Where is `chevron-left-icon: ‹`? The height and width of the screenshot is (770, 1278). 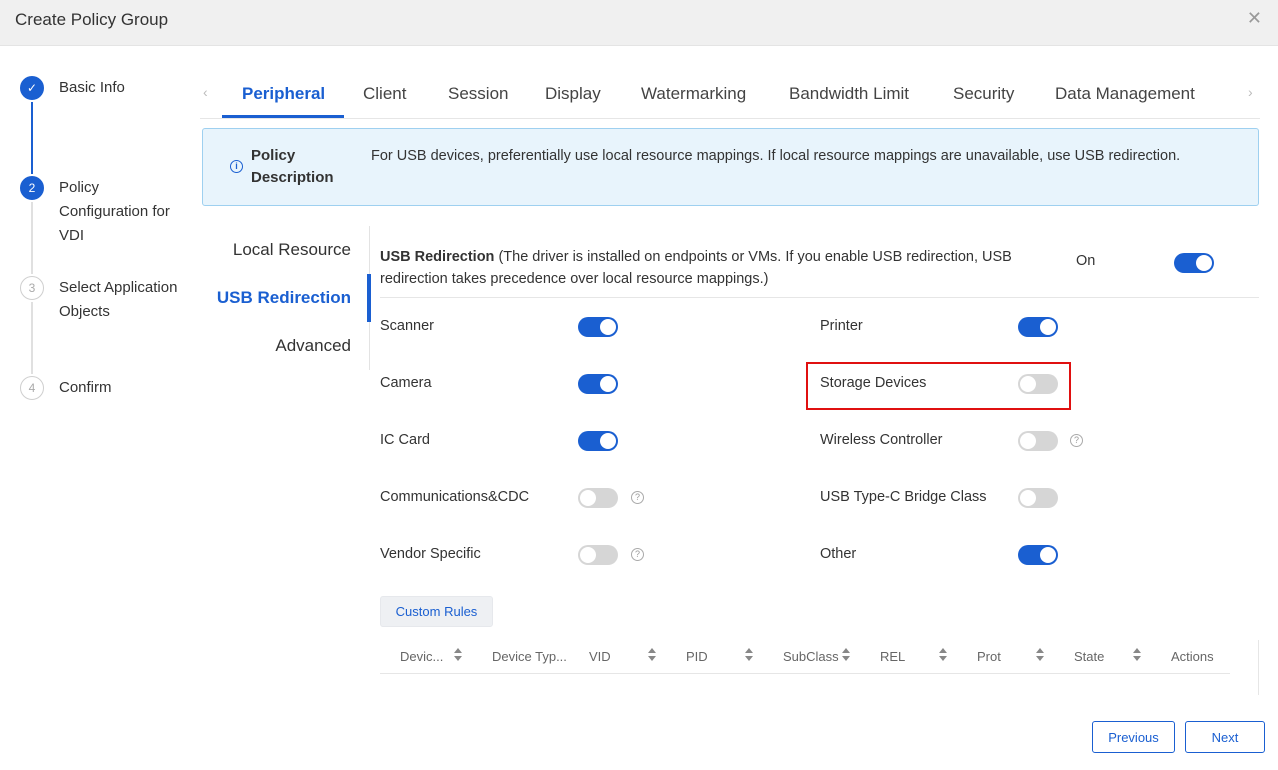 chevron-left-icon: ‹ is located at coordinates (205, 92).